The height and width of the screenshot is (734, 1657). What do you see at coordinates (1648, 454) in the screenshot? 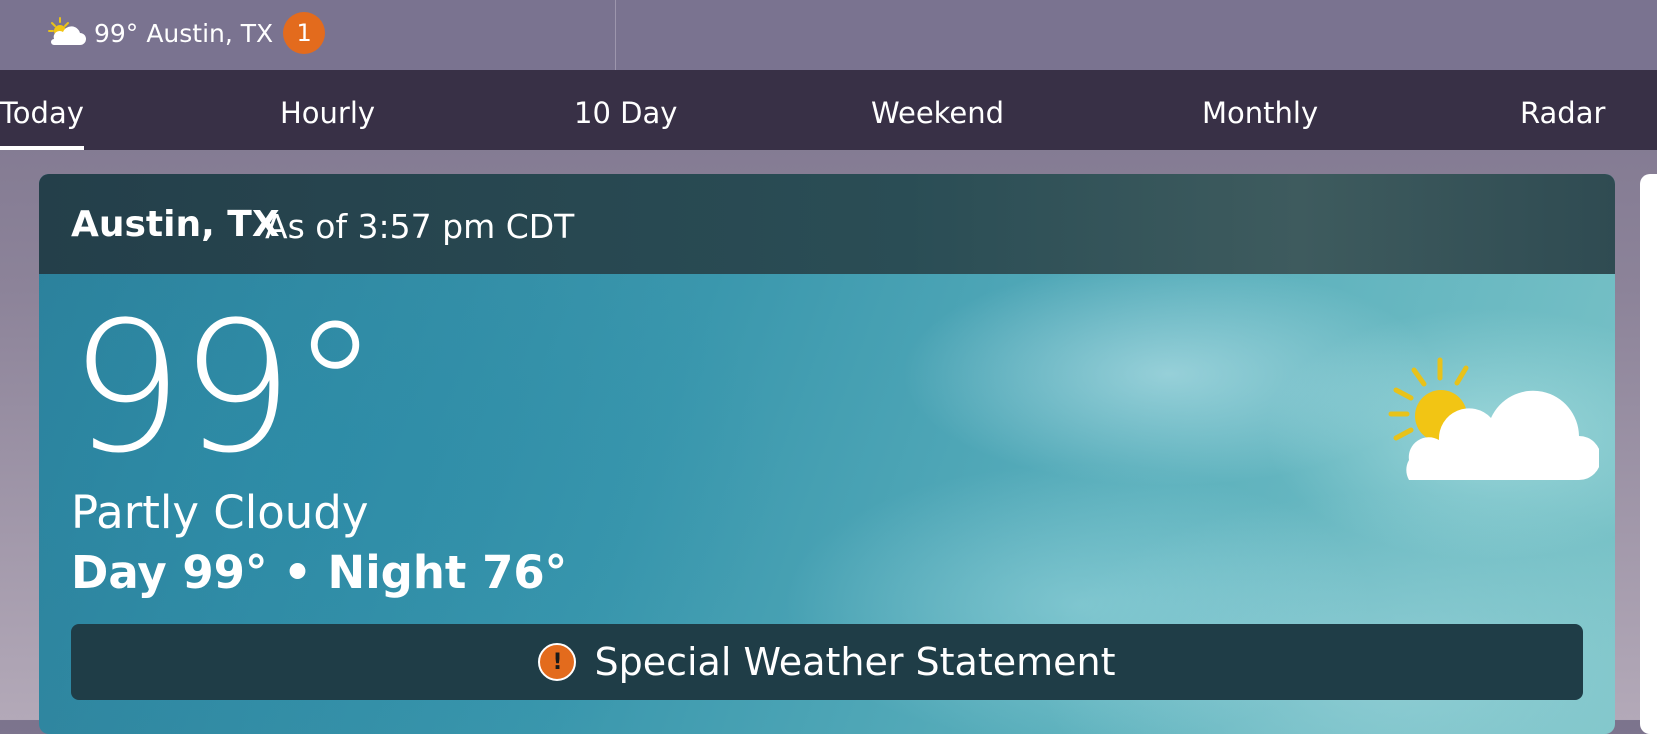
I see `side-card-edge` at bounding box center [1648, 454].